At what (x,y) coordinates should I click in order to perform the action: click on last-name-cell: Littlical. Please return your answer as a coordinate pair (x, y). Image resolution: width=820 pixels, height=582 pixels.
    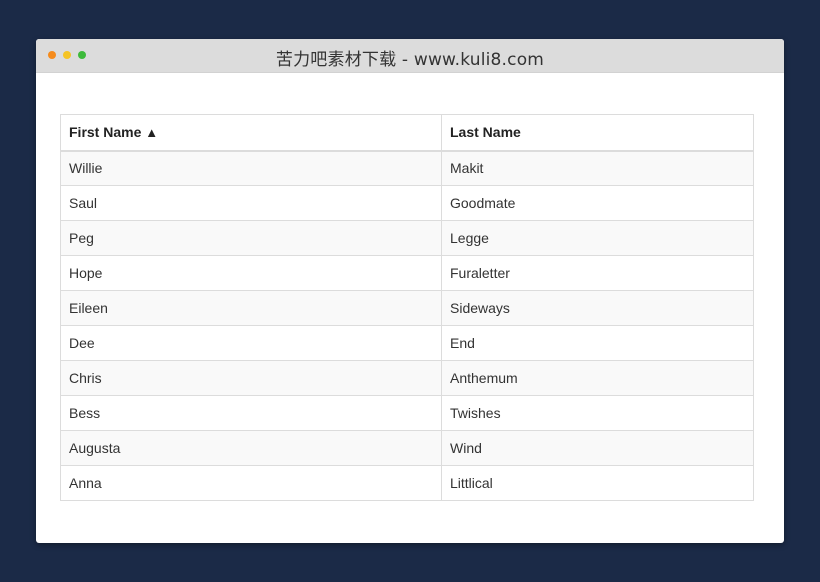
    Looking at the image, I should click on (597, 483).